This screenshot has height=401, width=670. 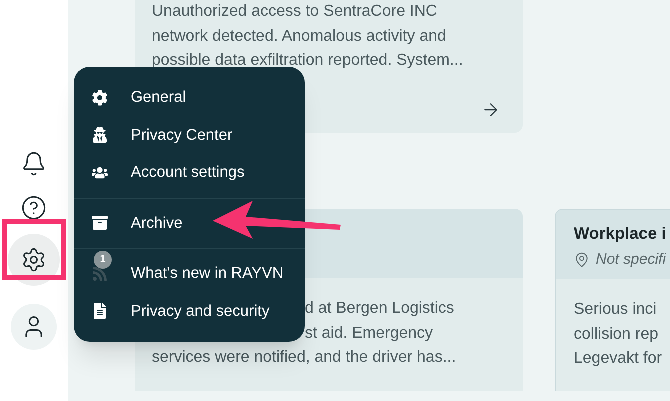 What do you see at coordinates (379, 309) in the screenshot?
I see `card-description: d at Bergen Logistics` at bounding box center [379, 309].